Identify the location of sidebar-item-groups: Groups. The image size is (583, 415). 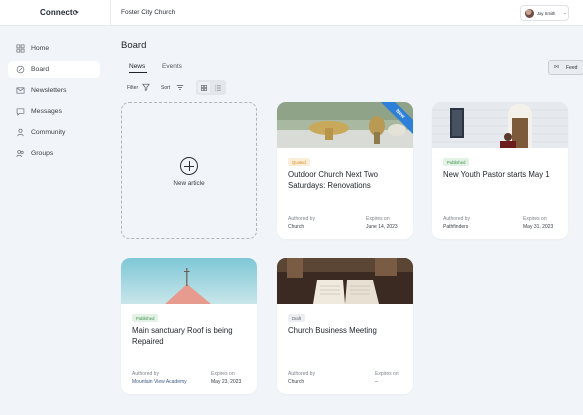
(54, 153).